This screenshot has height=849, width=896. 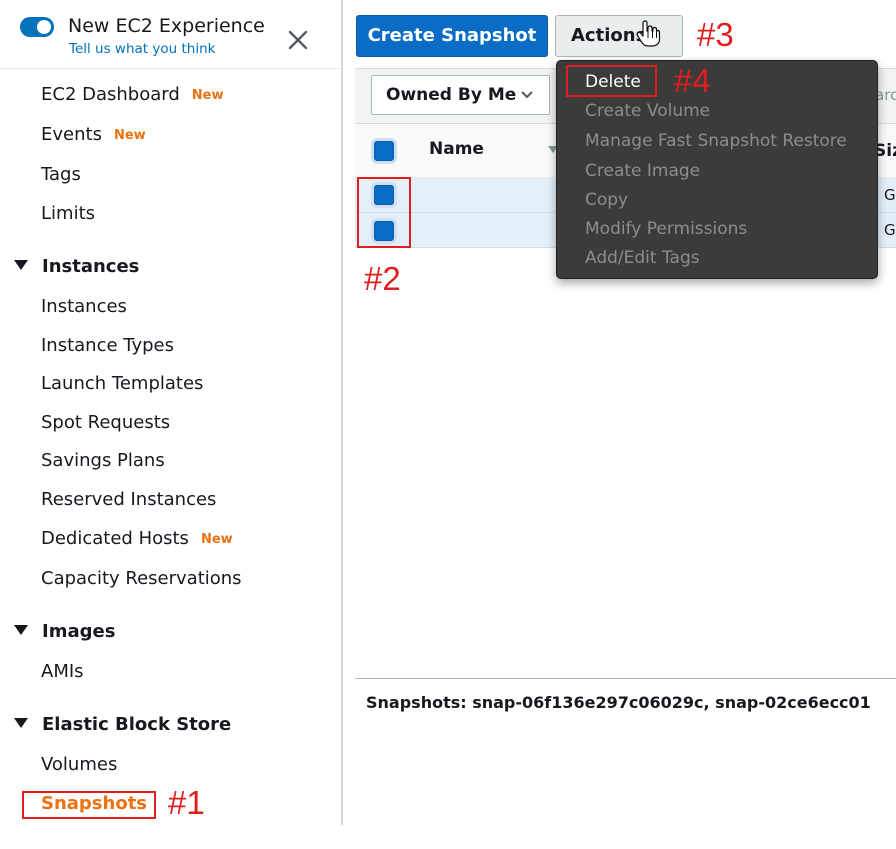 What do you see at coordinates (642, 258) in the screenshot?
I see `menu-item-add-edit-tags: Add/Edit Tags` at bounding box center [642, 258].